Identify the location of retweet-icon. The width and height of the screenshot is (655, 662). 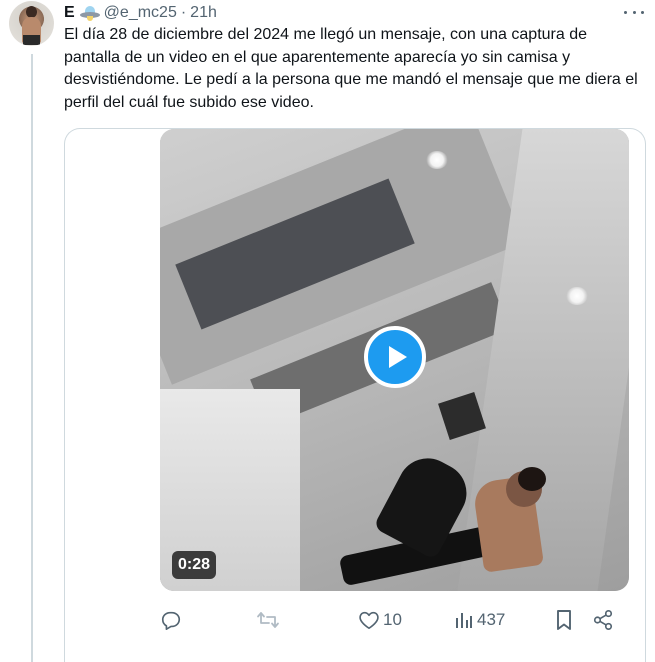
(268, 620).